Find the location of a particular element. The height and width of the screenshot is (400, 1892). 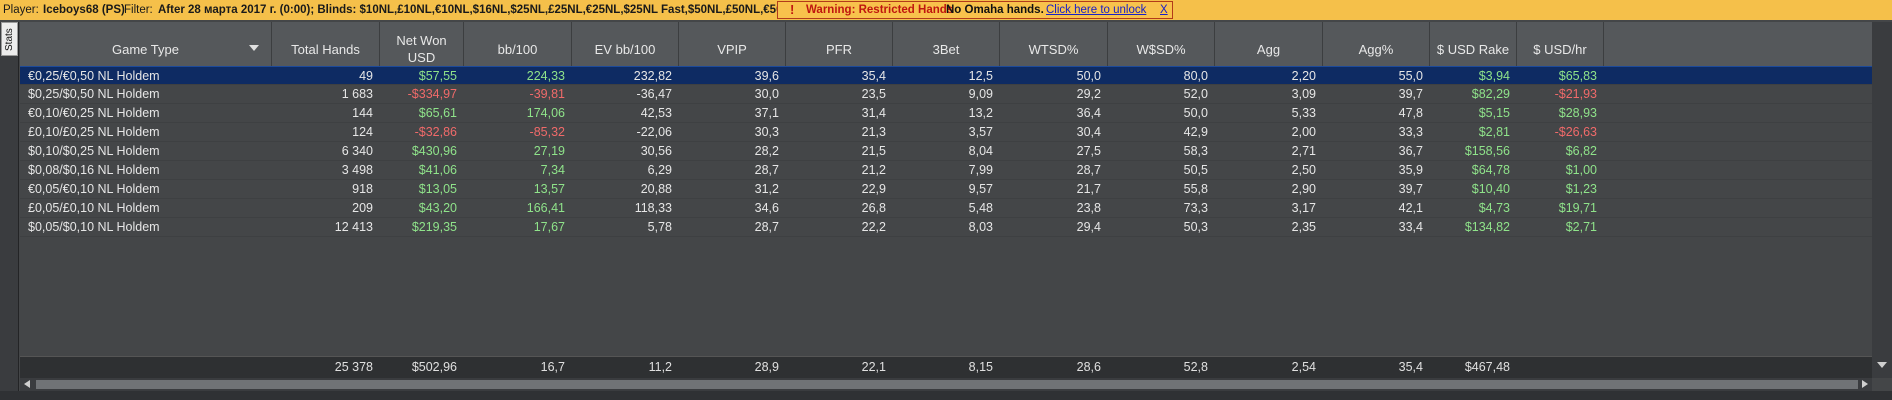

scroll-left-icon is located at coordinates (27, 384).